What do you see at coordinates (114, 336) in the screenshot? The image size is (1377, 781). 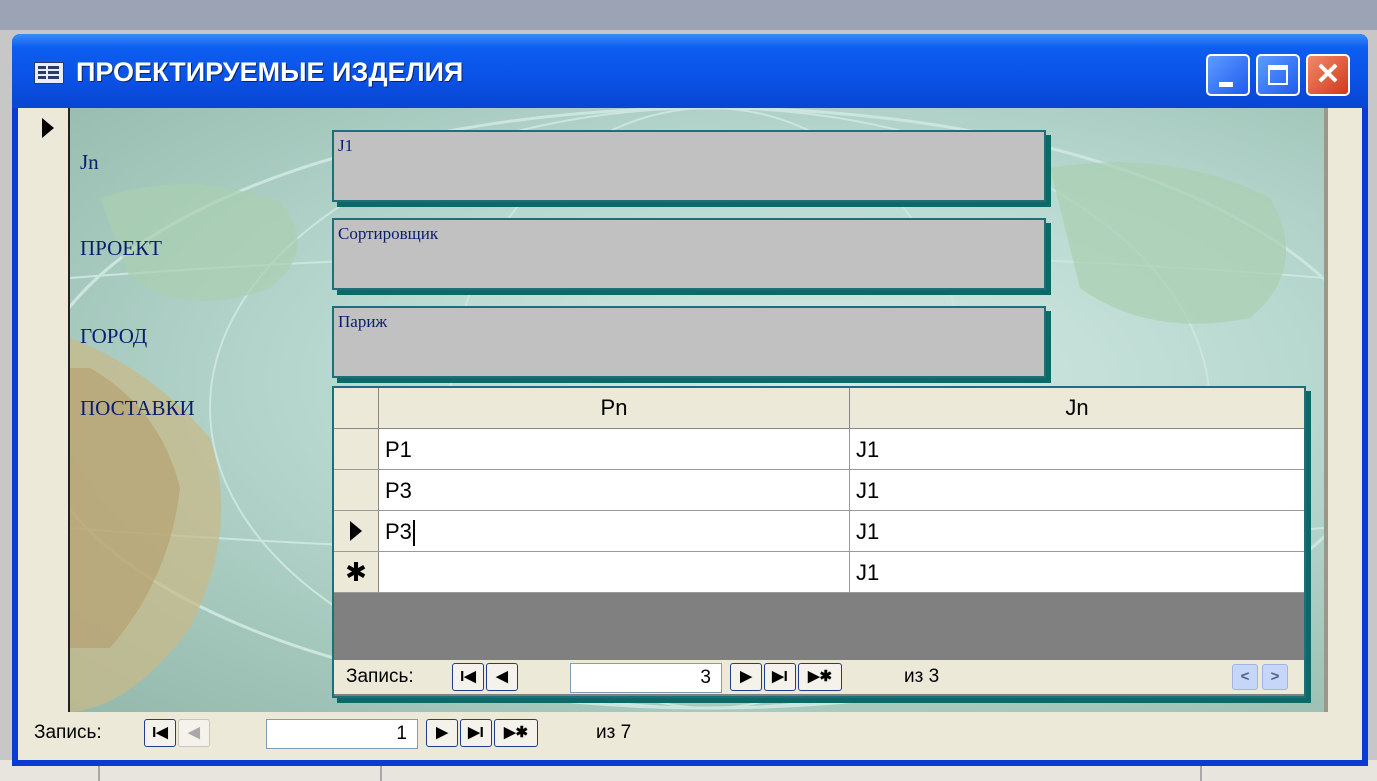 I see `city-label: ГОРОД` at bounding box center [114, 336].